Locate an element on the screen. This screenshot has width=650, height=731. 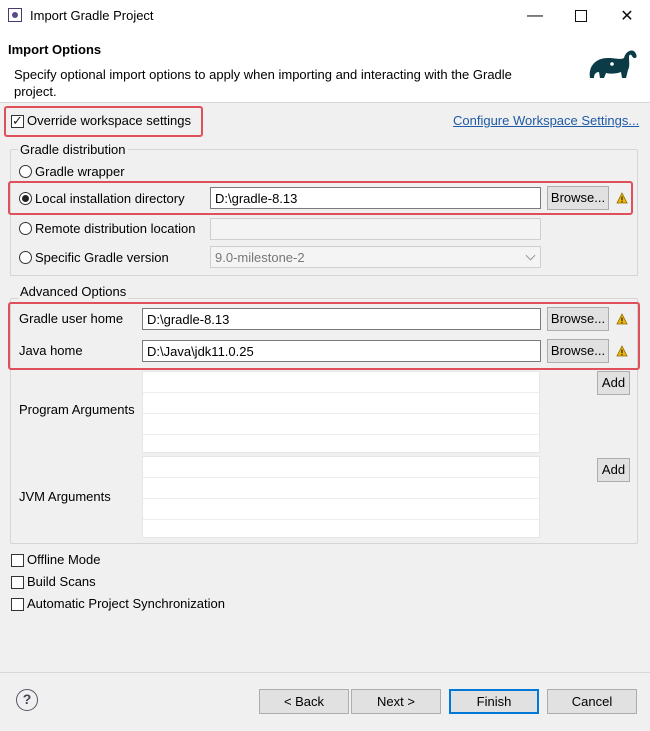
add-jvm-argument-button: Add is located at coordinates (613, 470).